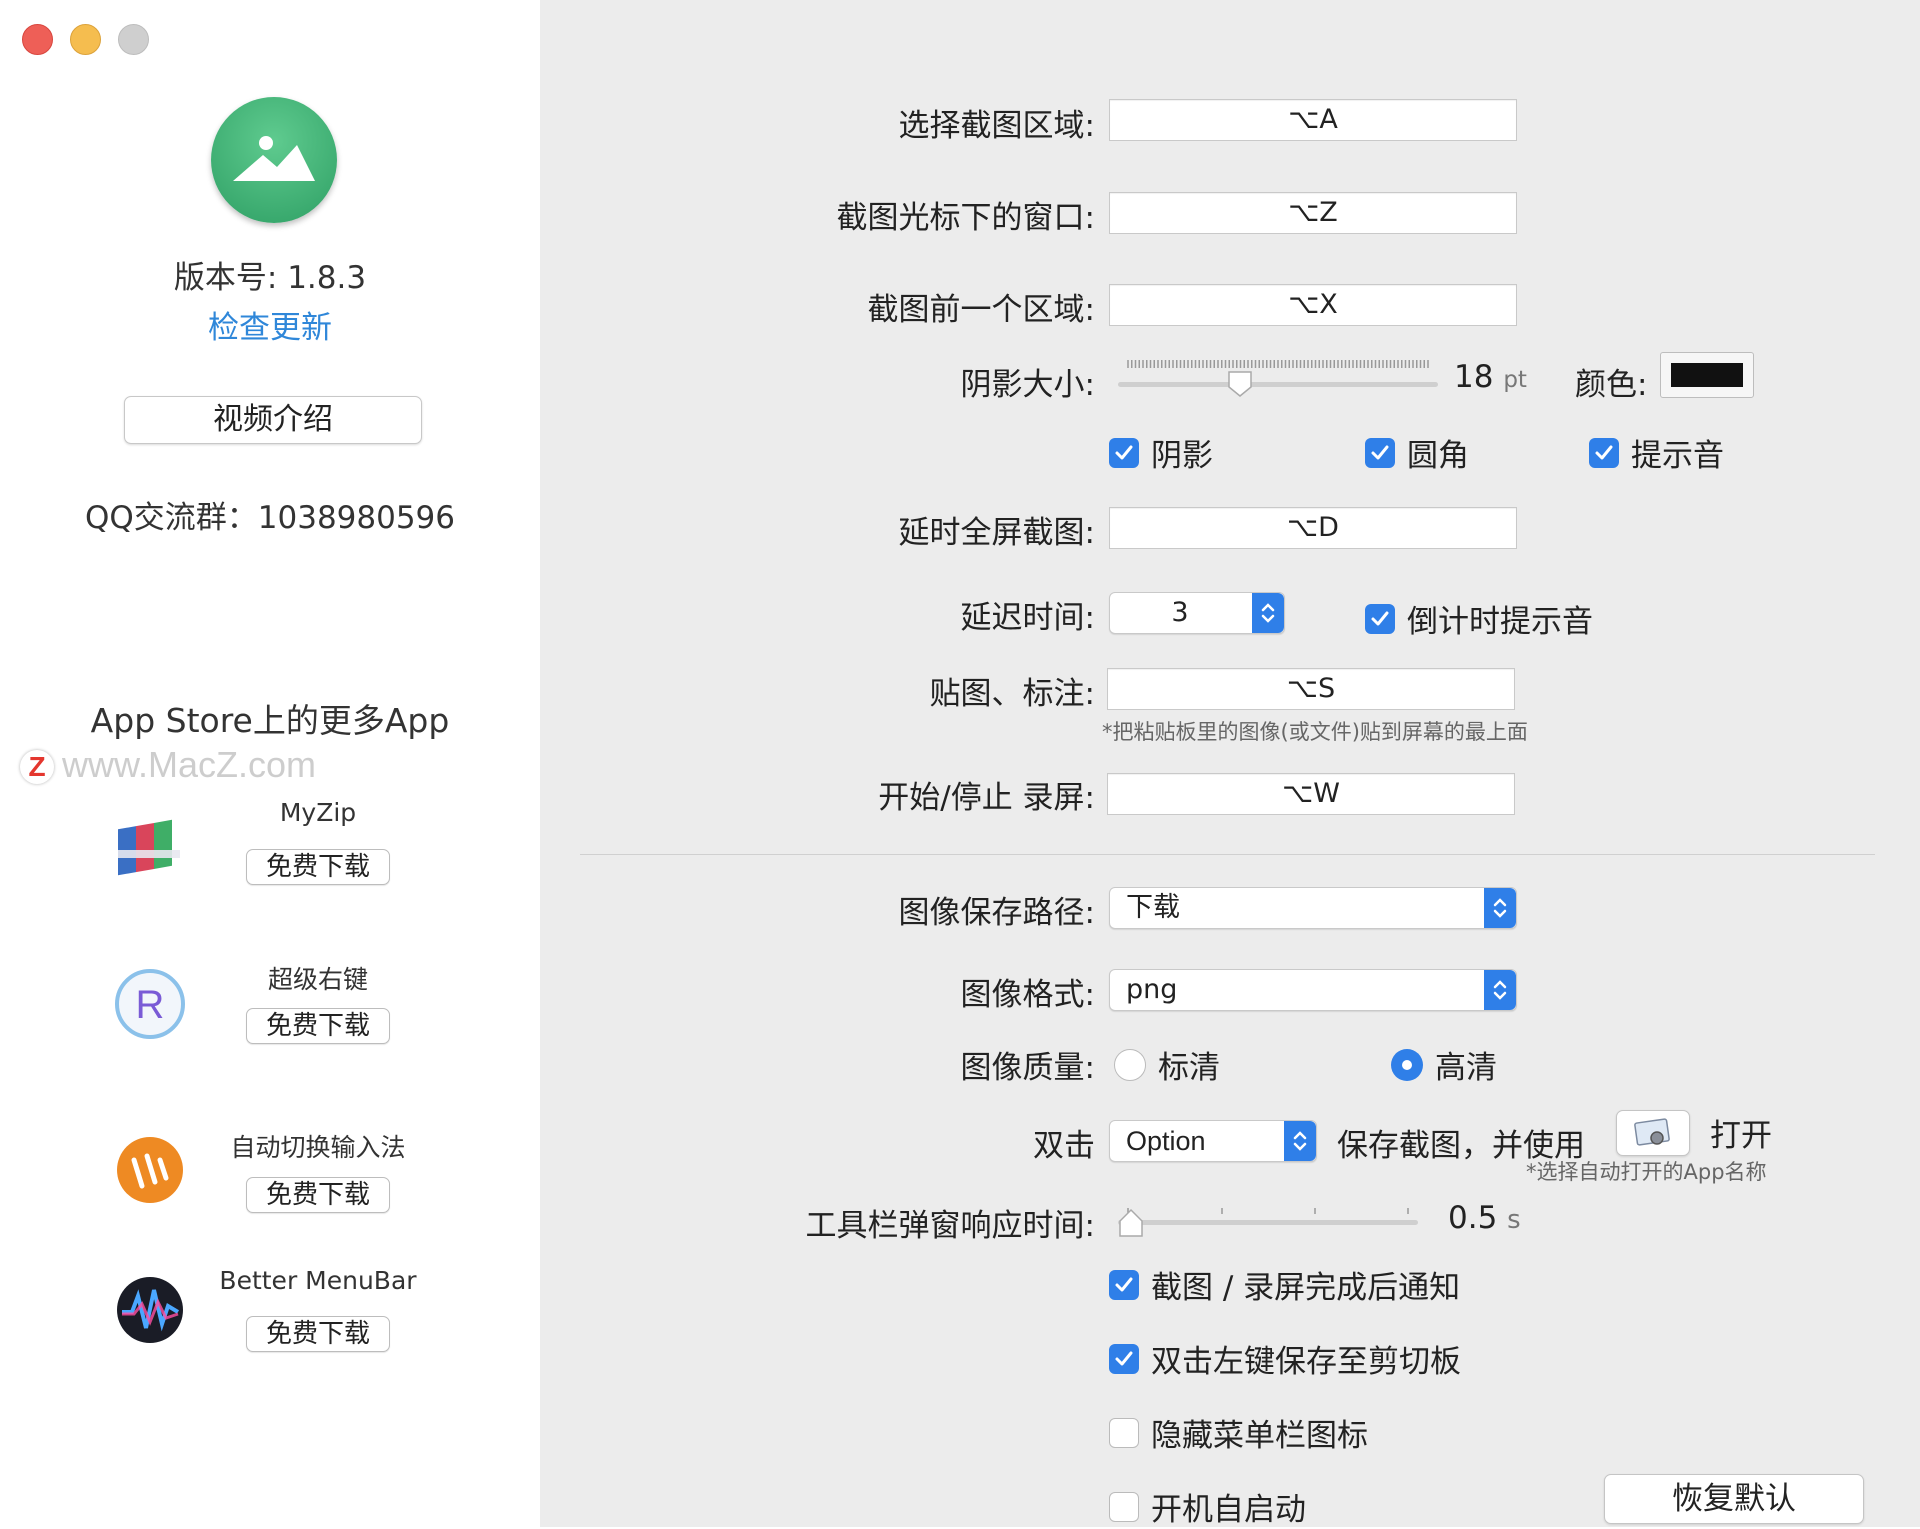  Describe the element at coordinates (1180, 612) in the screenshot. I see `delay-time-value: 3` at that location.